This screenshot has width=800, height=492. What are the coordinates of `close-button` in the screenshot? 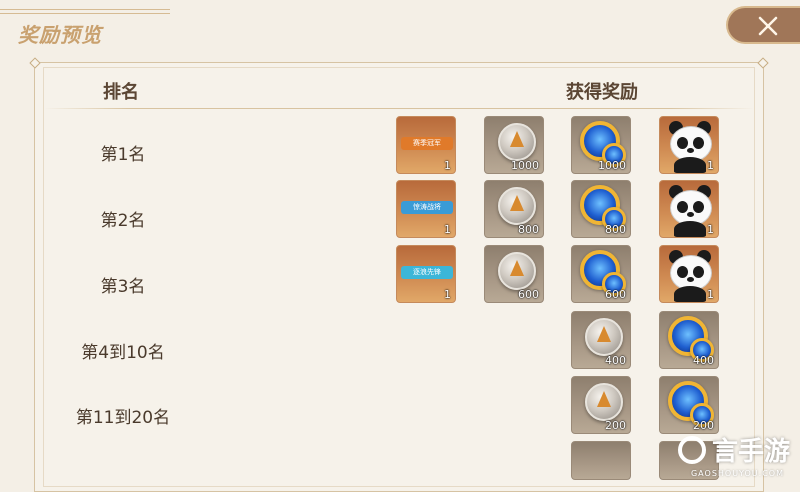 It's located at (763, 25).